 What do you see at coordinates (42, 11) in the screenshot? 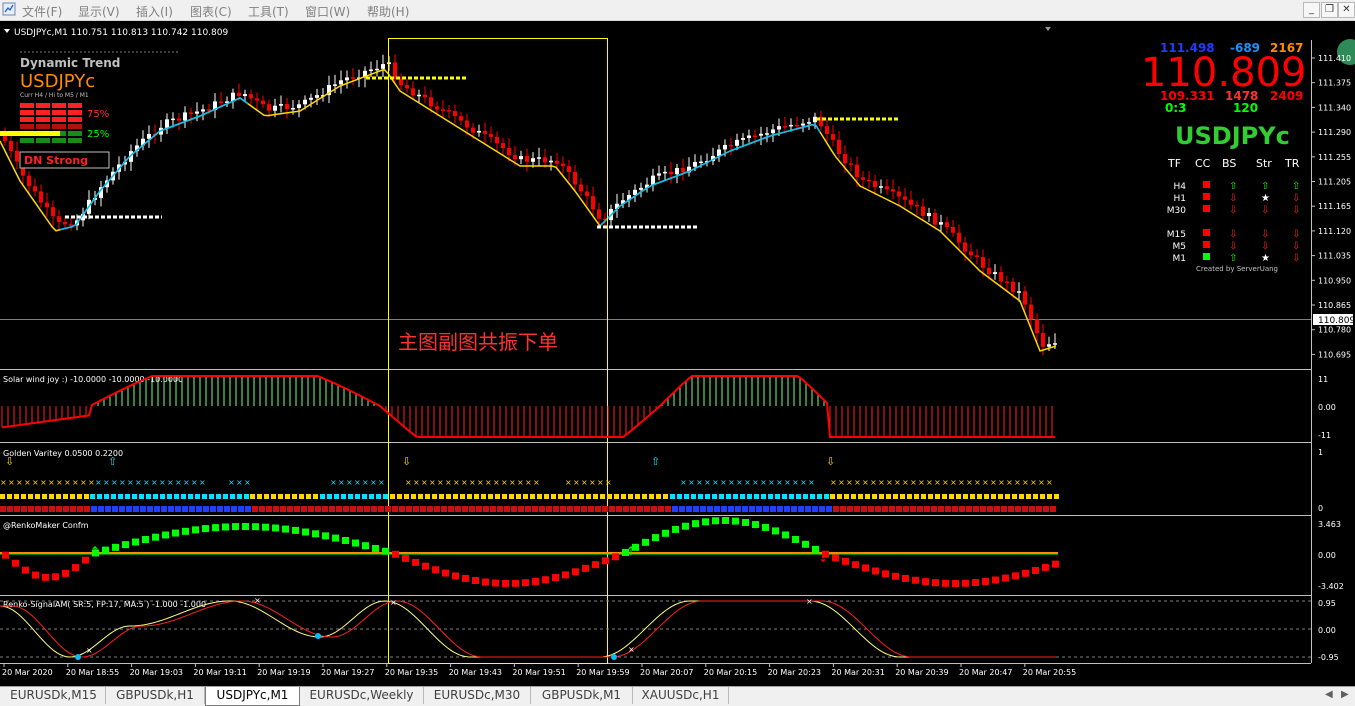
I see `menu-file: 文件(F)` at bounding box center [42, 11].